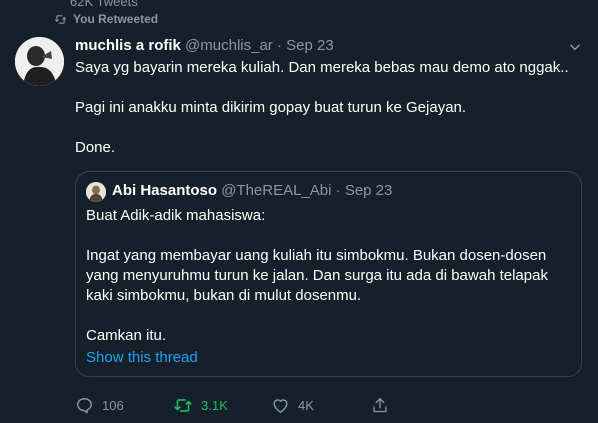 The image size is (598, 423). I want to click on reply-count: 106, so click(113, 405).